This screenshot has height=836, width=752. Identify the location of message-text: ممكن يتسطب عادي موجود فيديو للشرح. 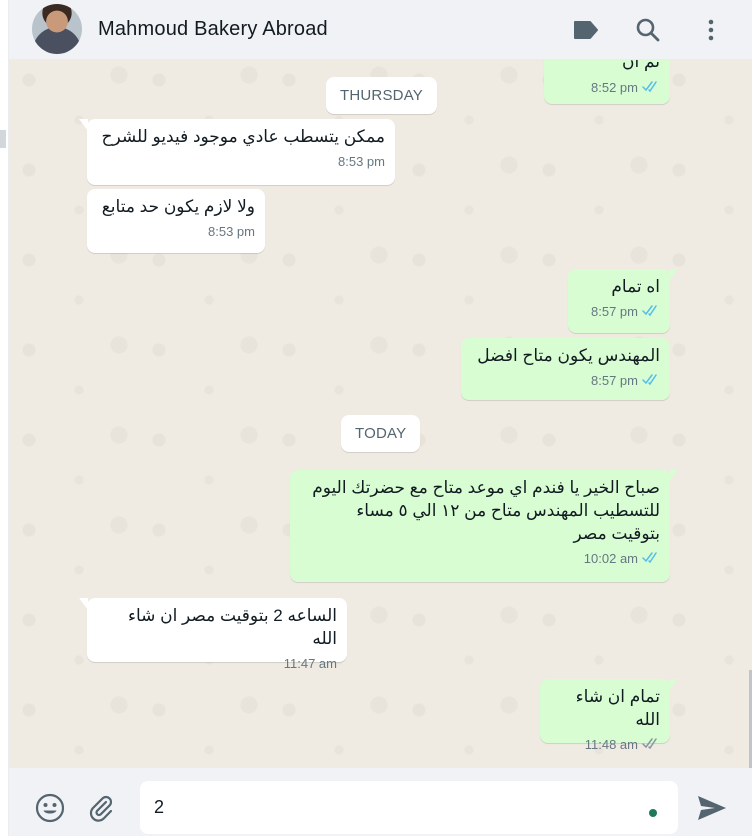
(243, 136).